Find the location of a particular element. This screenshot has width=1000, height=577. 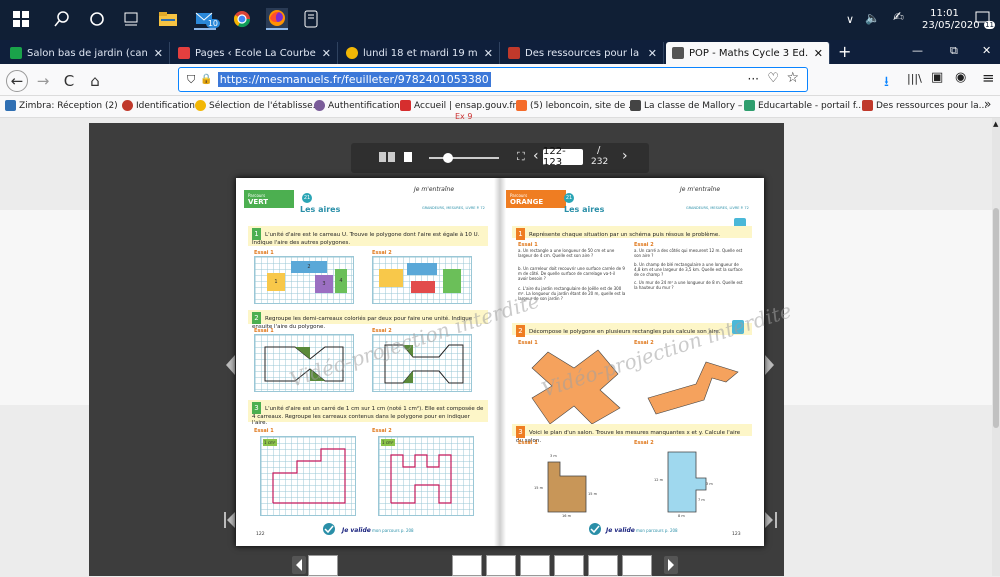

double-page-icon is located at coordinates (387, 158).